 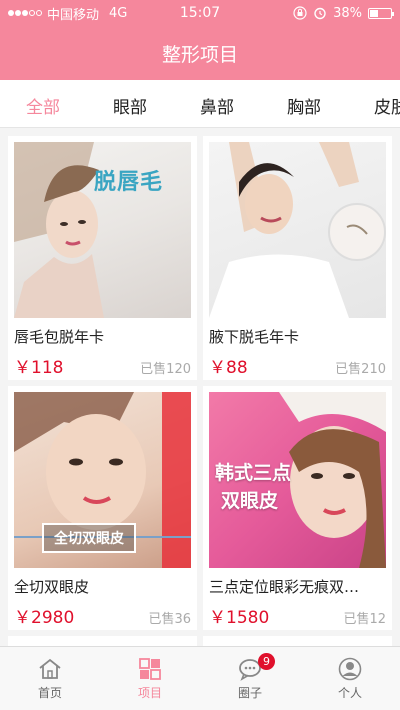 I want to click on battery-percent: 38%, so click(x=347, y=13).